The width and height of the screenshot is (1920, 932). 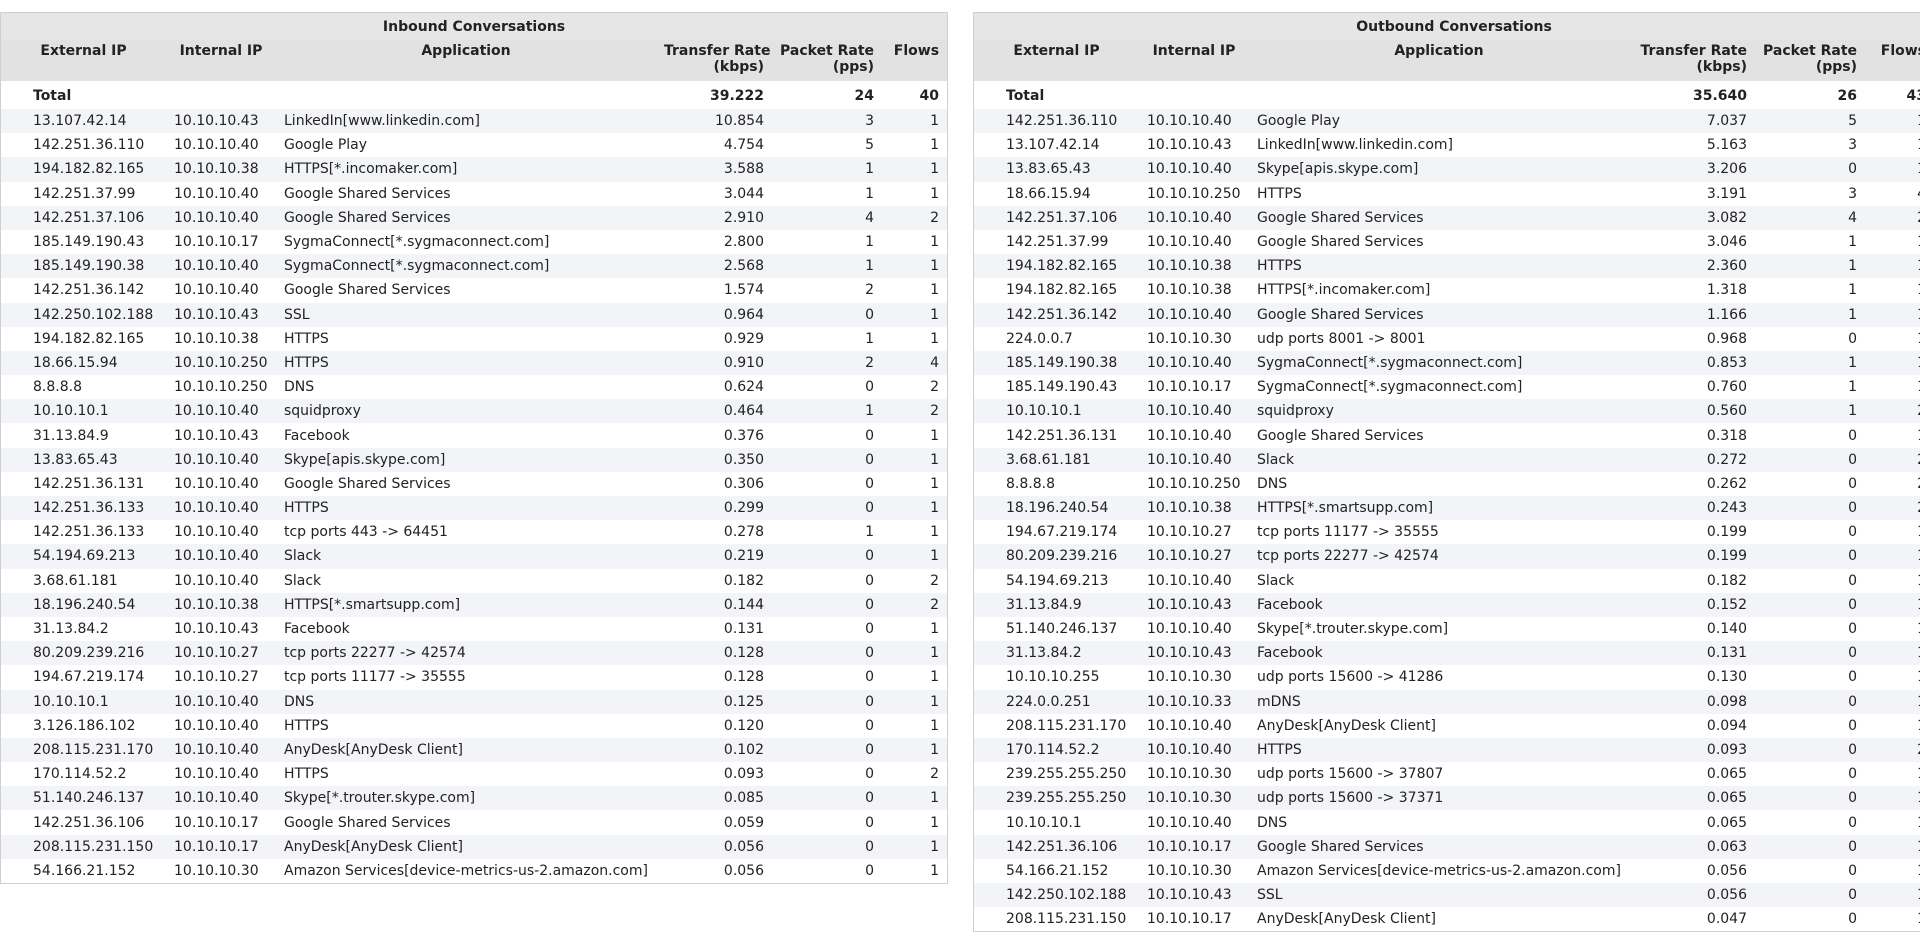 I want to click on table-row: 3.68.61.181 10.10.10.40 Slack 0.182 0 2, so click(x=474, y=580).